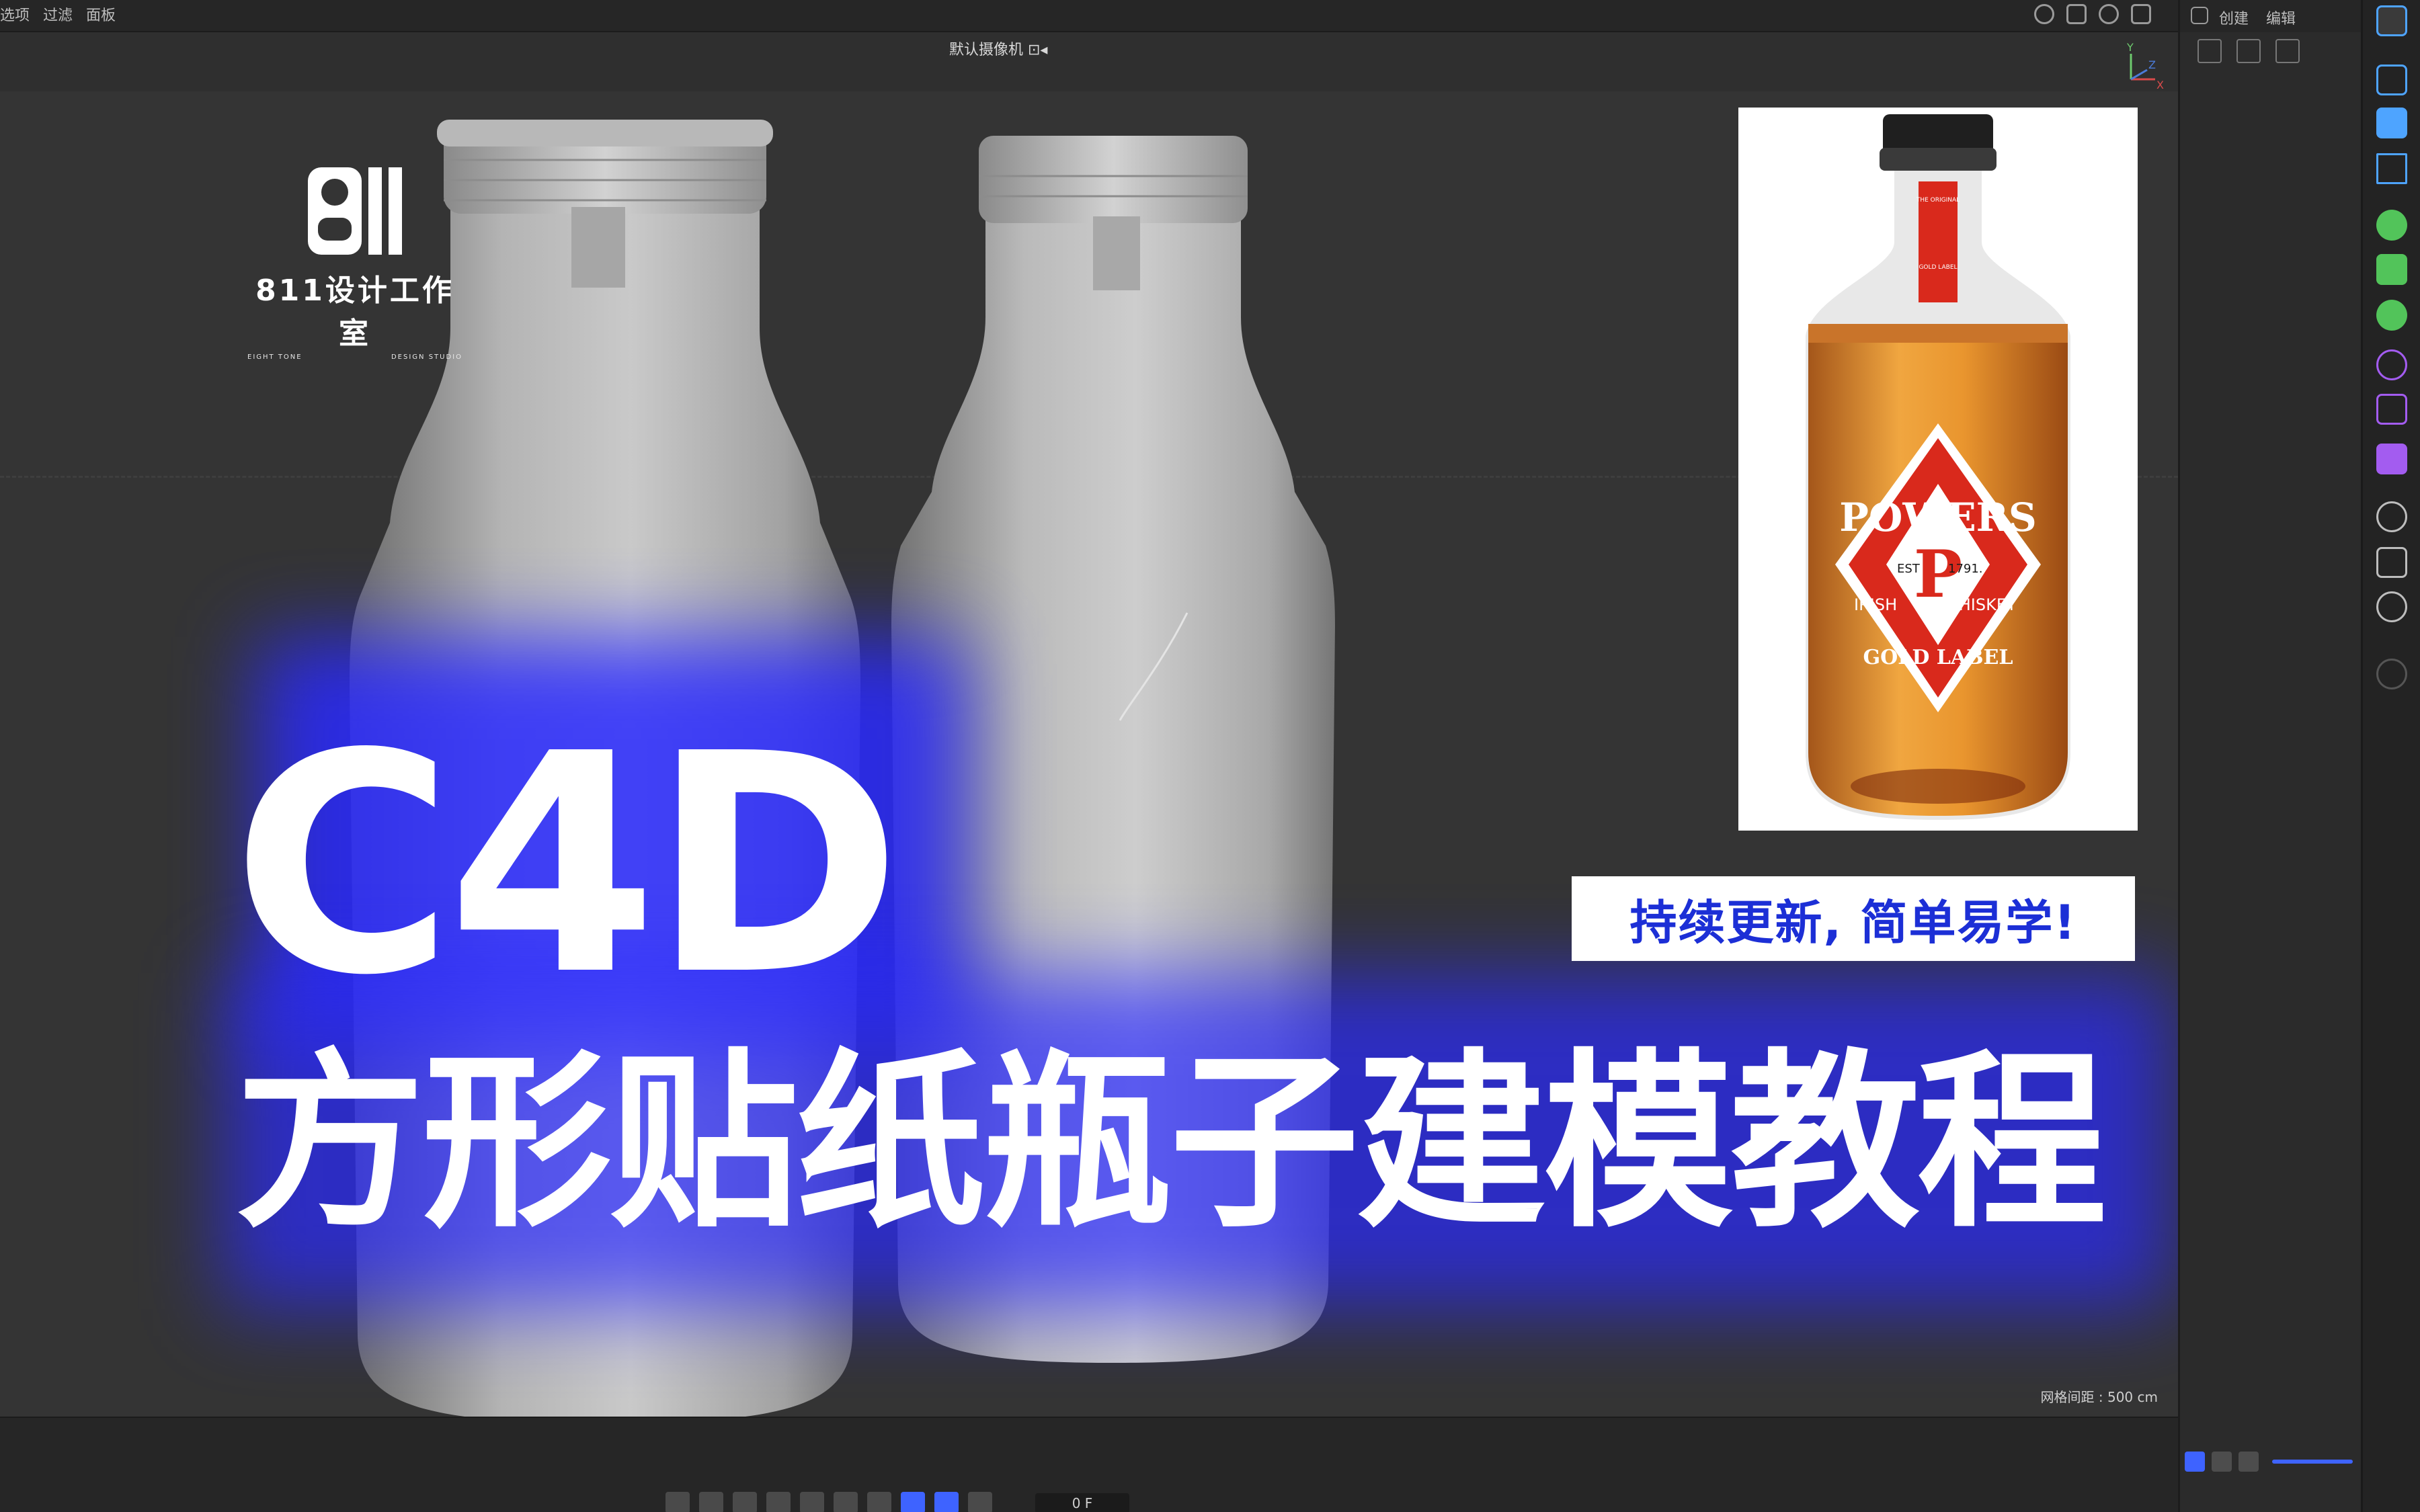  What do you see at coordinates (1938, 267) in the screenshot?
I see `neck-label-text: GOLD LABEL` at bounding box center [1938, 267].